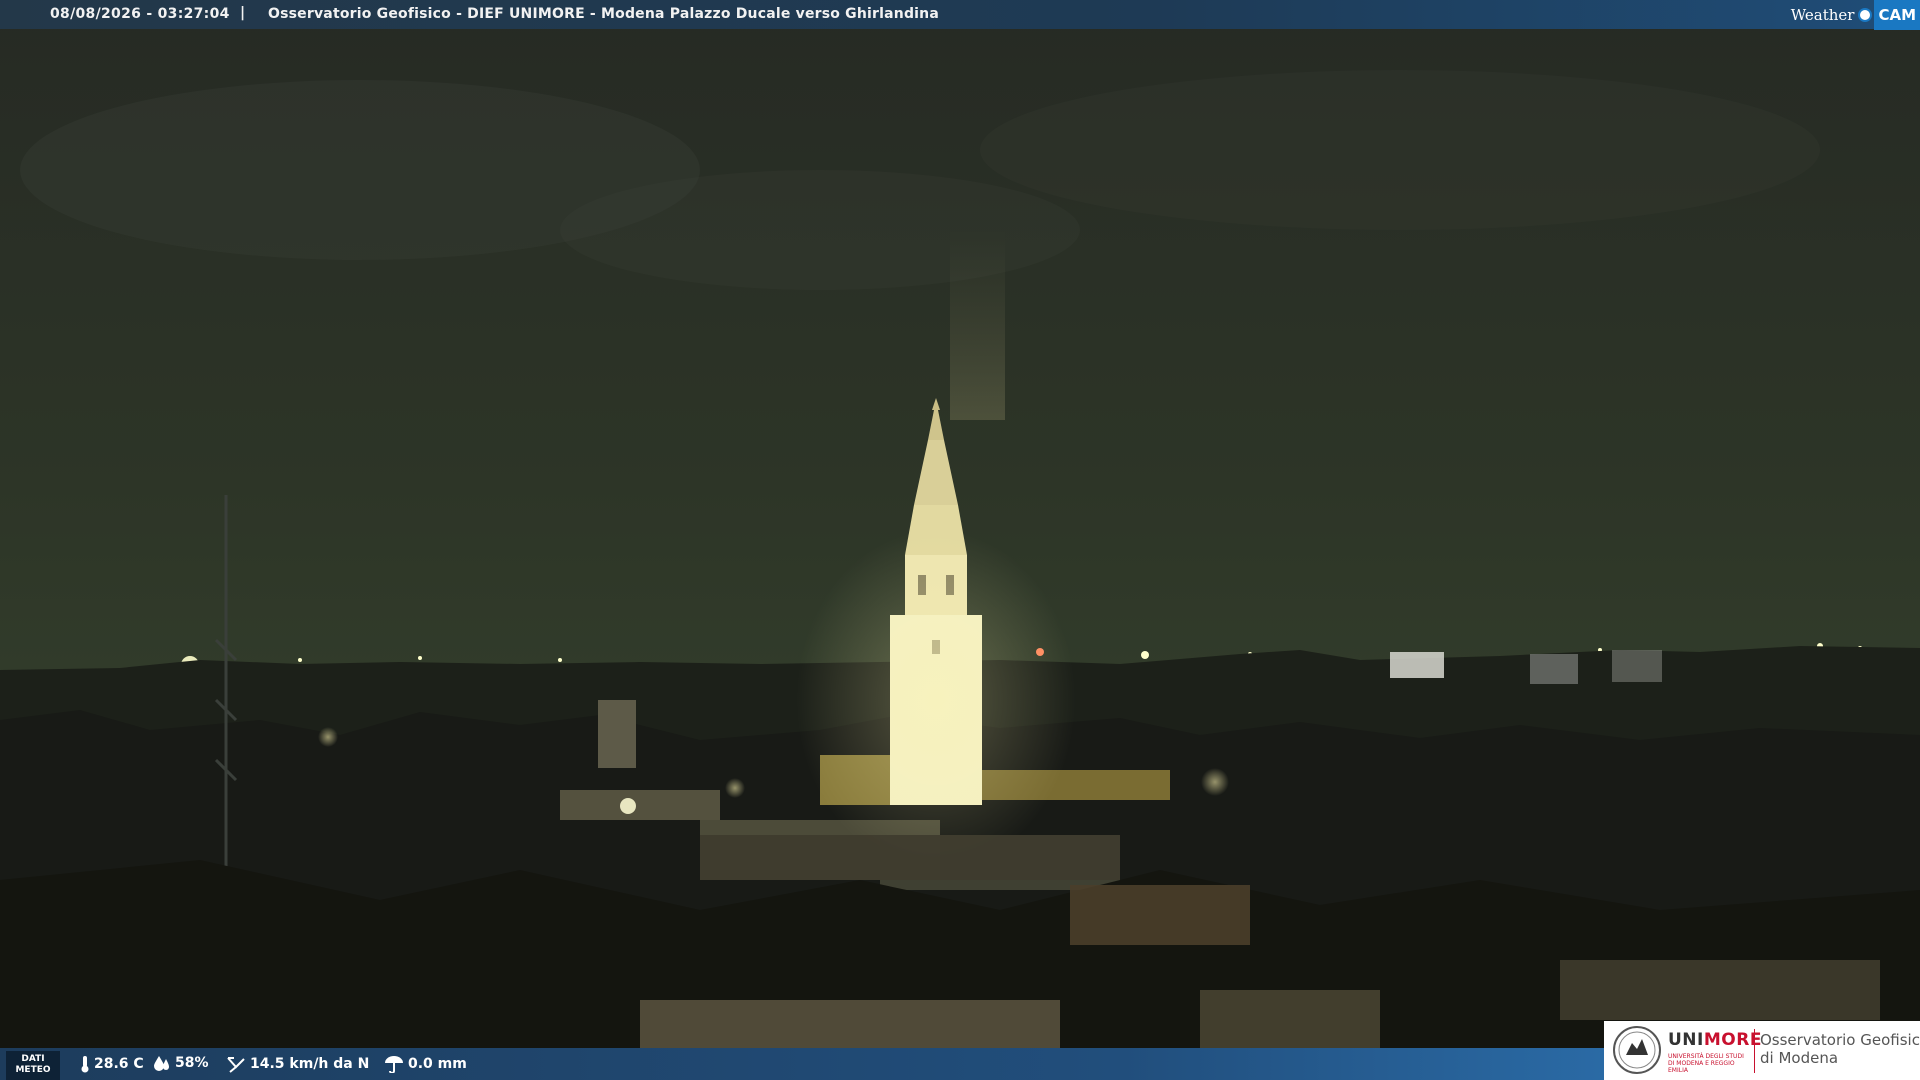  Describe the element at coordinates (628, 806) in the screenshot. I see `clock-light` at that location.